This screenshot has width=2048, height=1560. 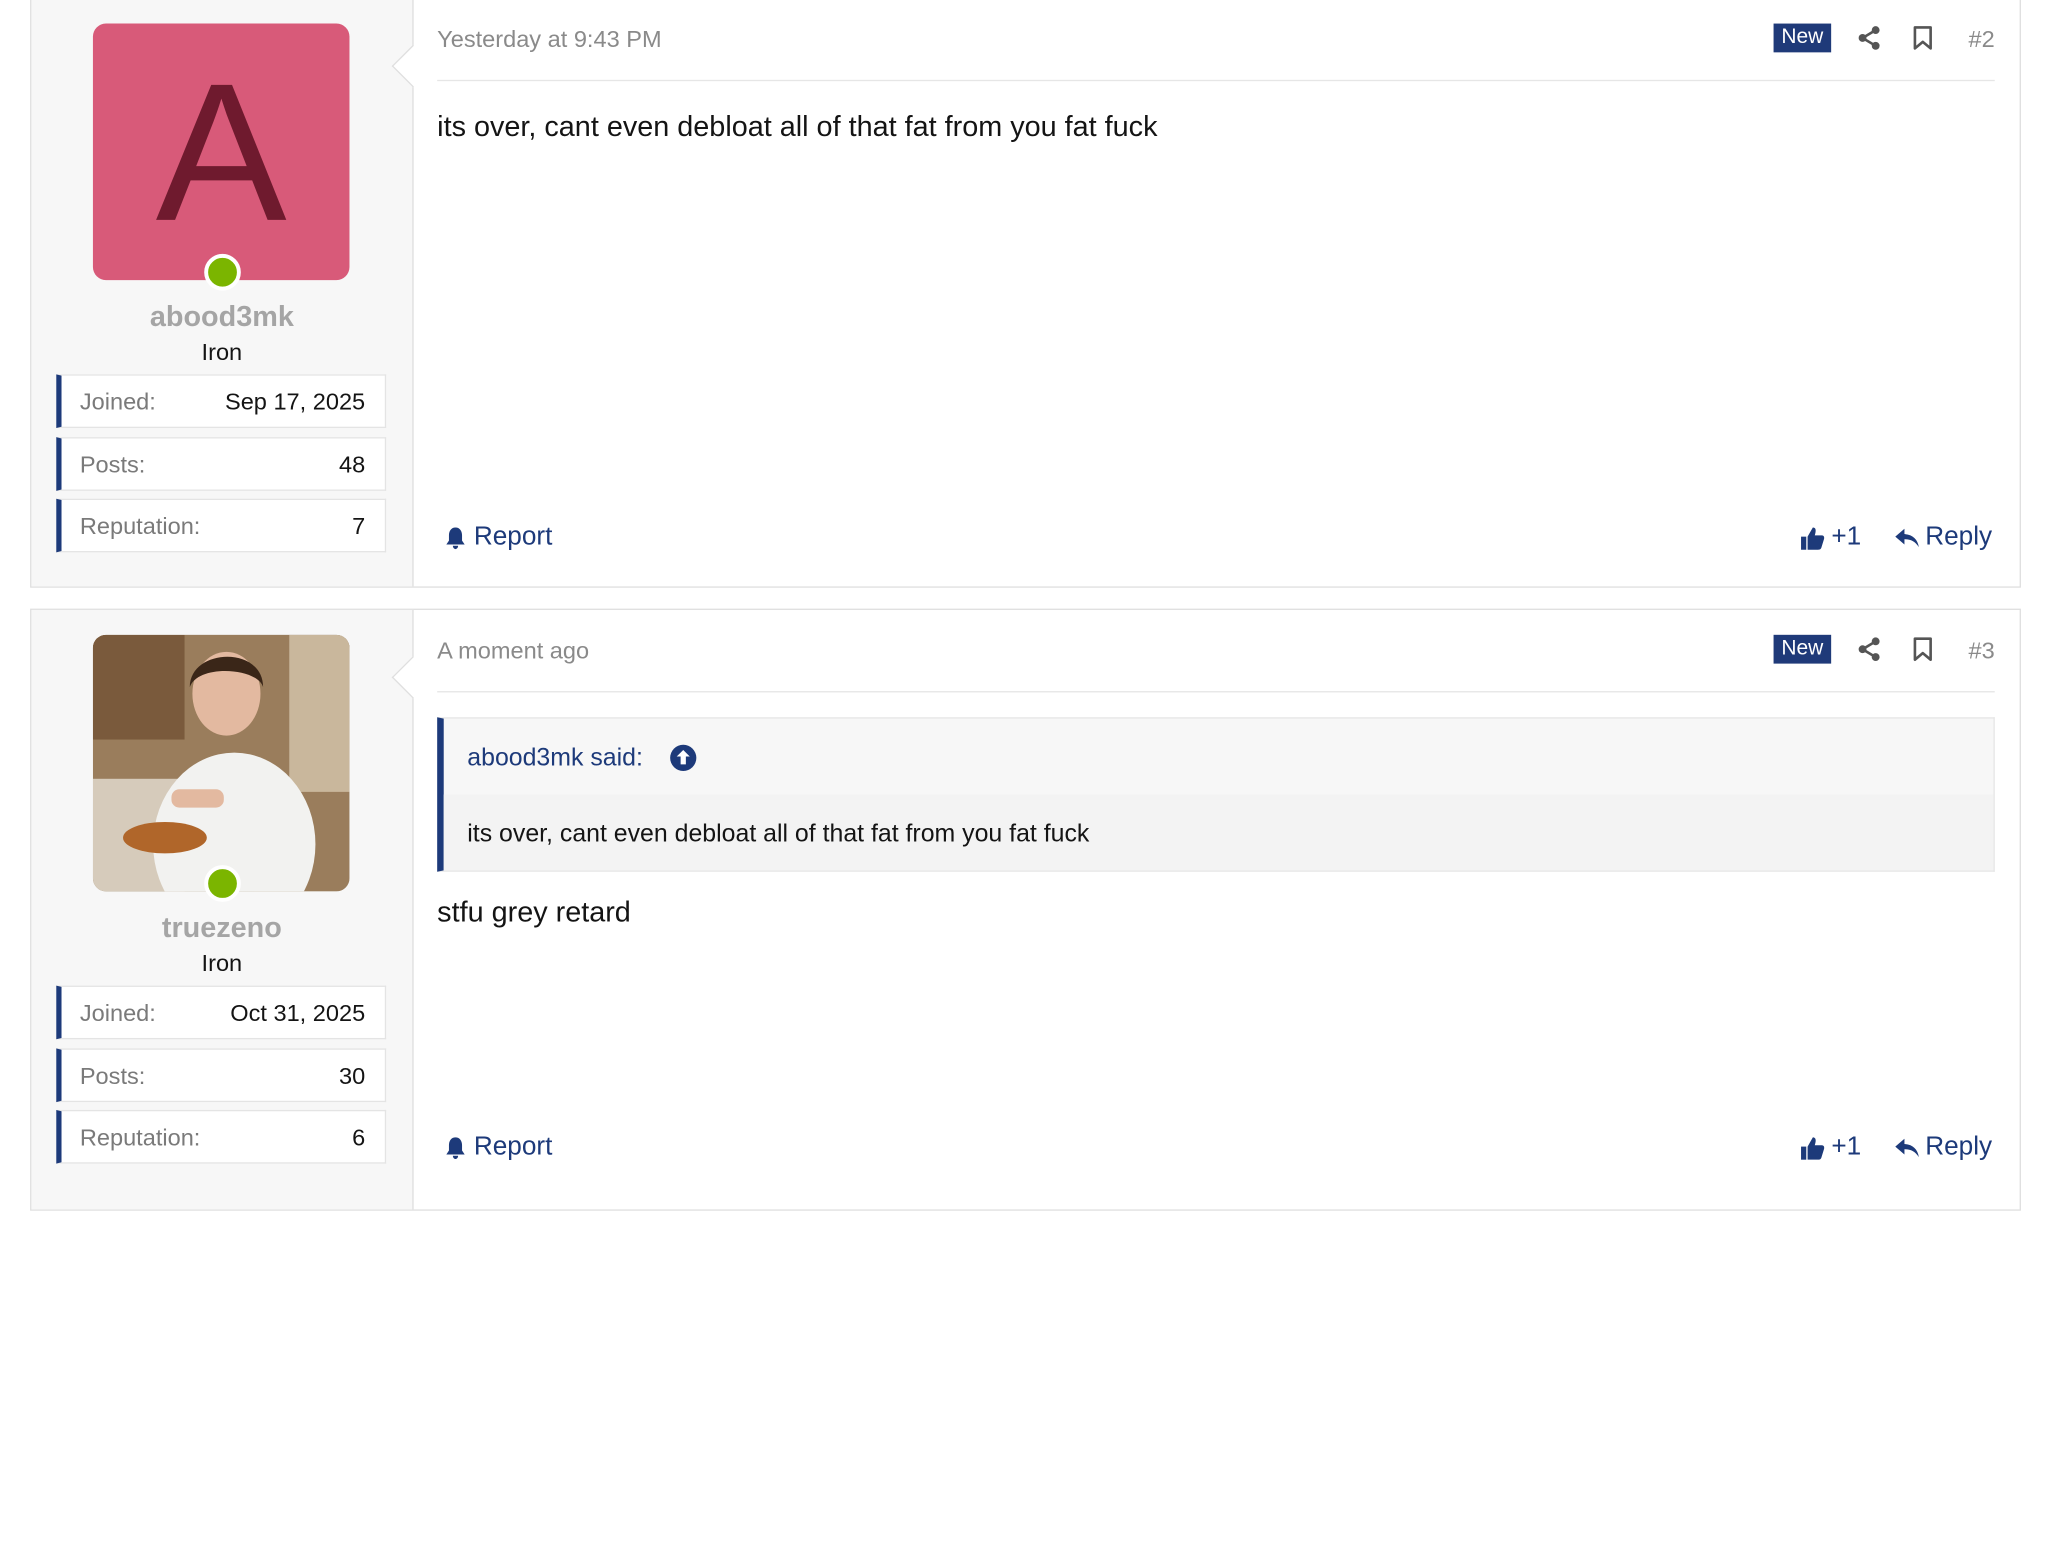 I want to click on stat-joined: Joined: Oct 31, 2025, so click(x=221, y=1012).